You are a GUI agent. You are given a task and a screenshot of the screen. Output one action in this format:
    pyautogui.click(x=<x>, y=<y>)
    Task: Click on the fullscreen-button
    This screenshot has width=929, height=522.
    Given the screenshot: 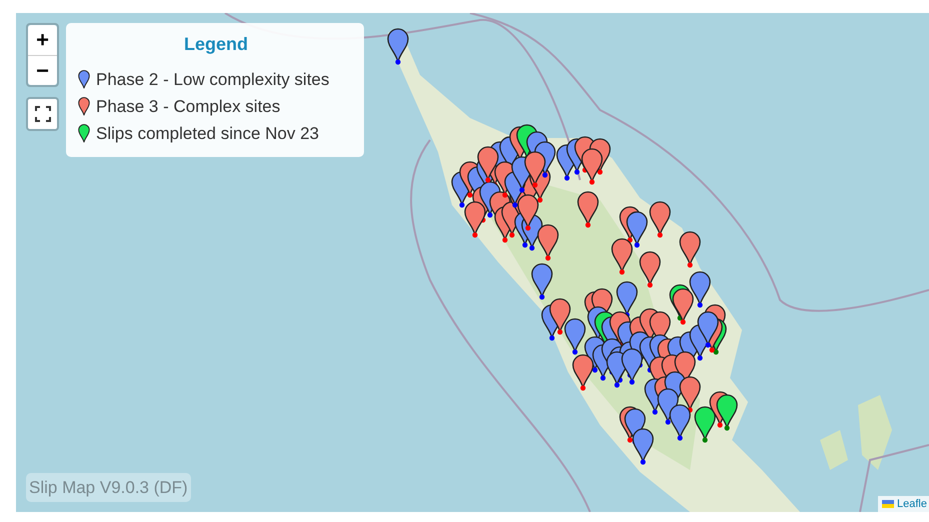 What is the action you would take?
    pyautogui.click(x=42, y=114)
    